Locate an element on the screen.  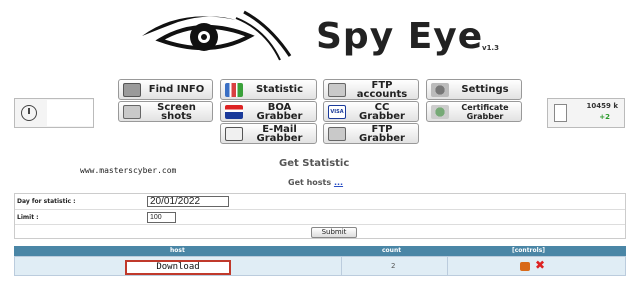
get-hosts-label: Get hosts is located at coordinates (310, 182).